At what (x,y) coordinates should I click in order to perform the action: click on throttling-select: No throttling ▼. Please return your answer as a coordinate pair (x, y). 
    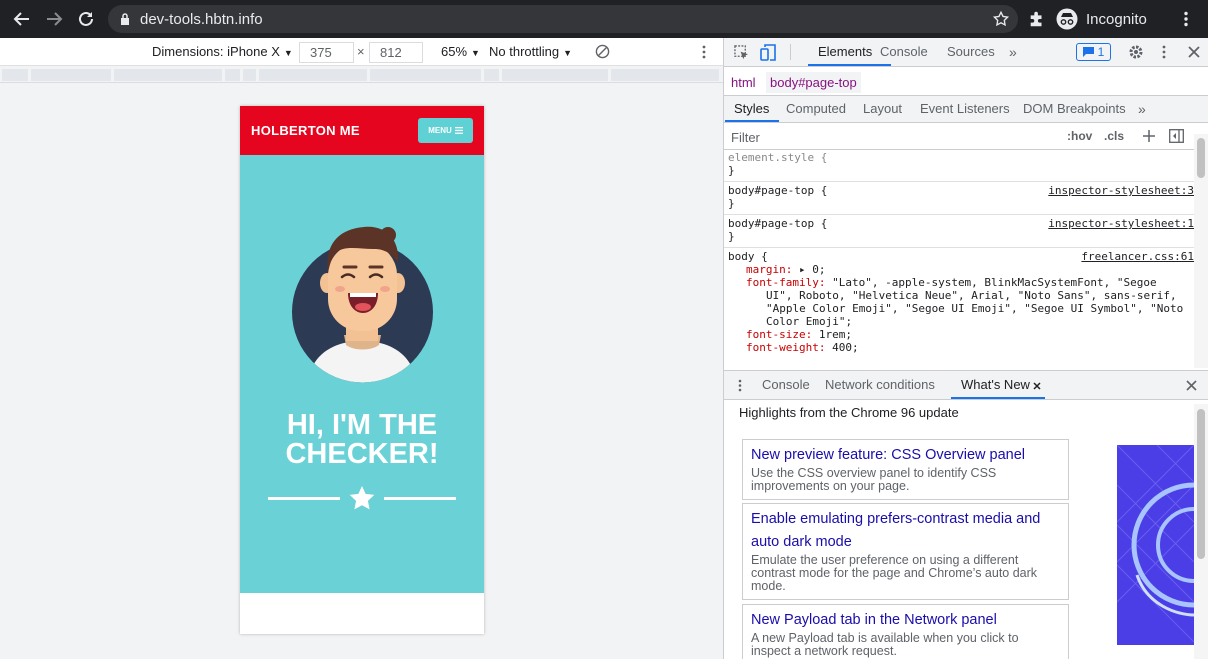
    Looking at the image, I should click on (530, 51).